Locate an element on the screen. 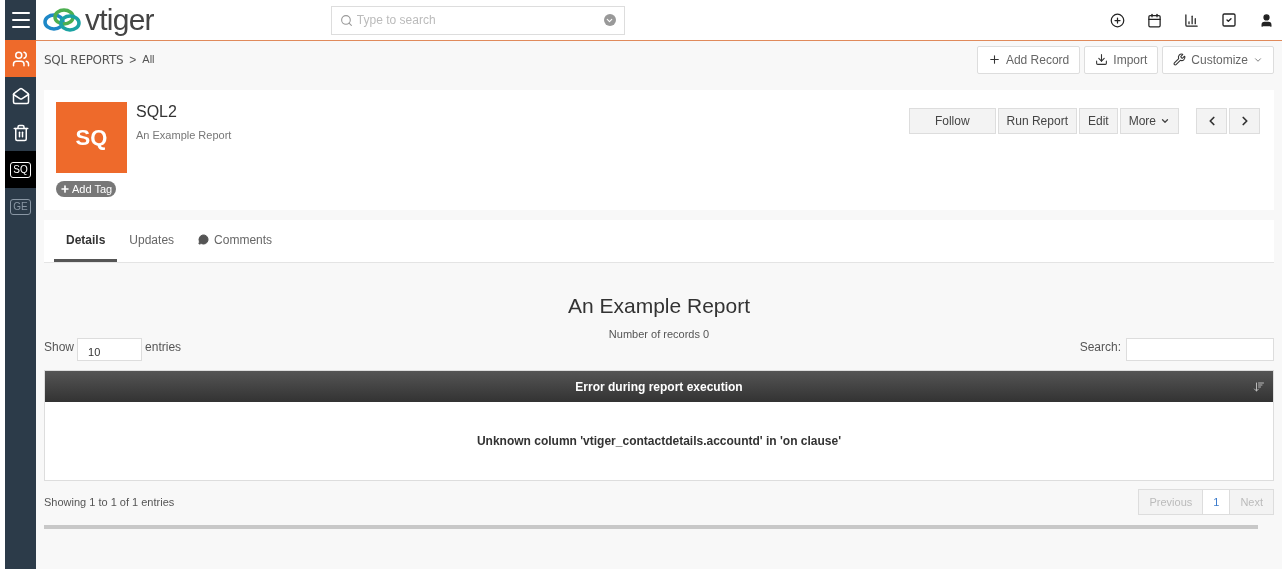  report-title: An Example Report is located at coordinates (659, 306).